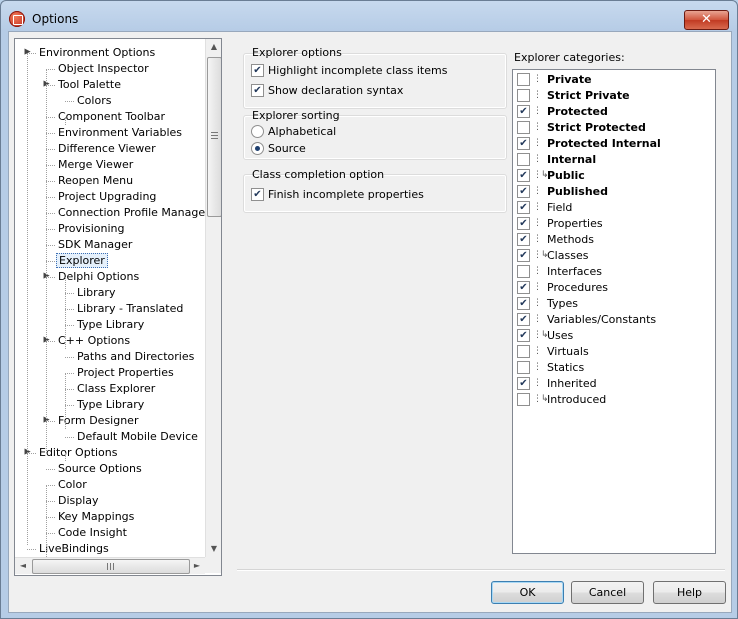 This screenshot has width=738, height=619. What do you see at coordinates (91, 229) in the screenshot?
I see `tree-item: Provisioning` at bounding box center [91, 229].